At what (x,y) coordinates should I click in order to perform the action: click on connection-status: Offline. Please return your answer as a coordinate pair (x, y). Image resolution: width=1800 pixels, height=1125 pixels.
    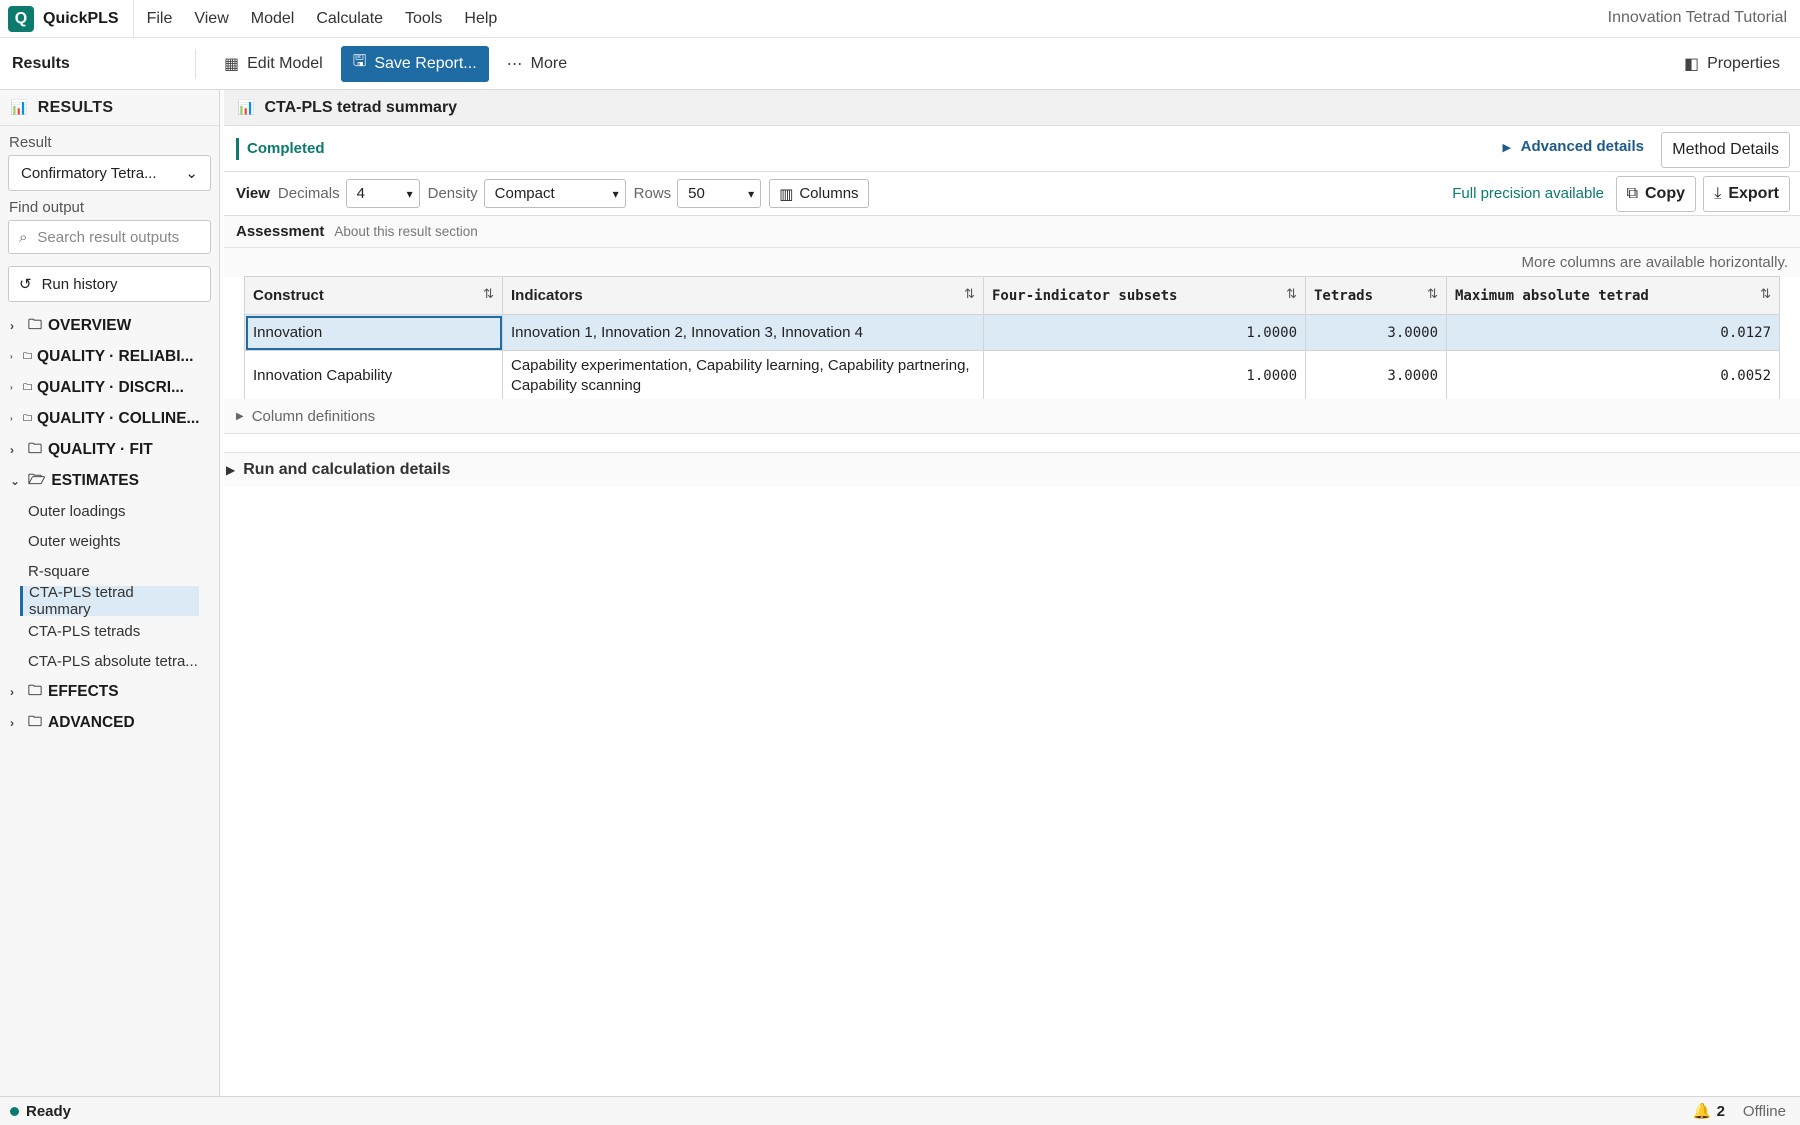
    Looking at the image, I should click on (1764, 1111).